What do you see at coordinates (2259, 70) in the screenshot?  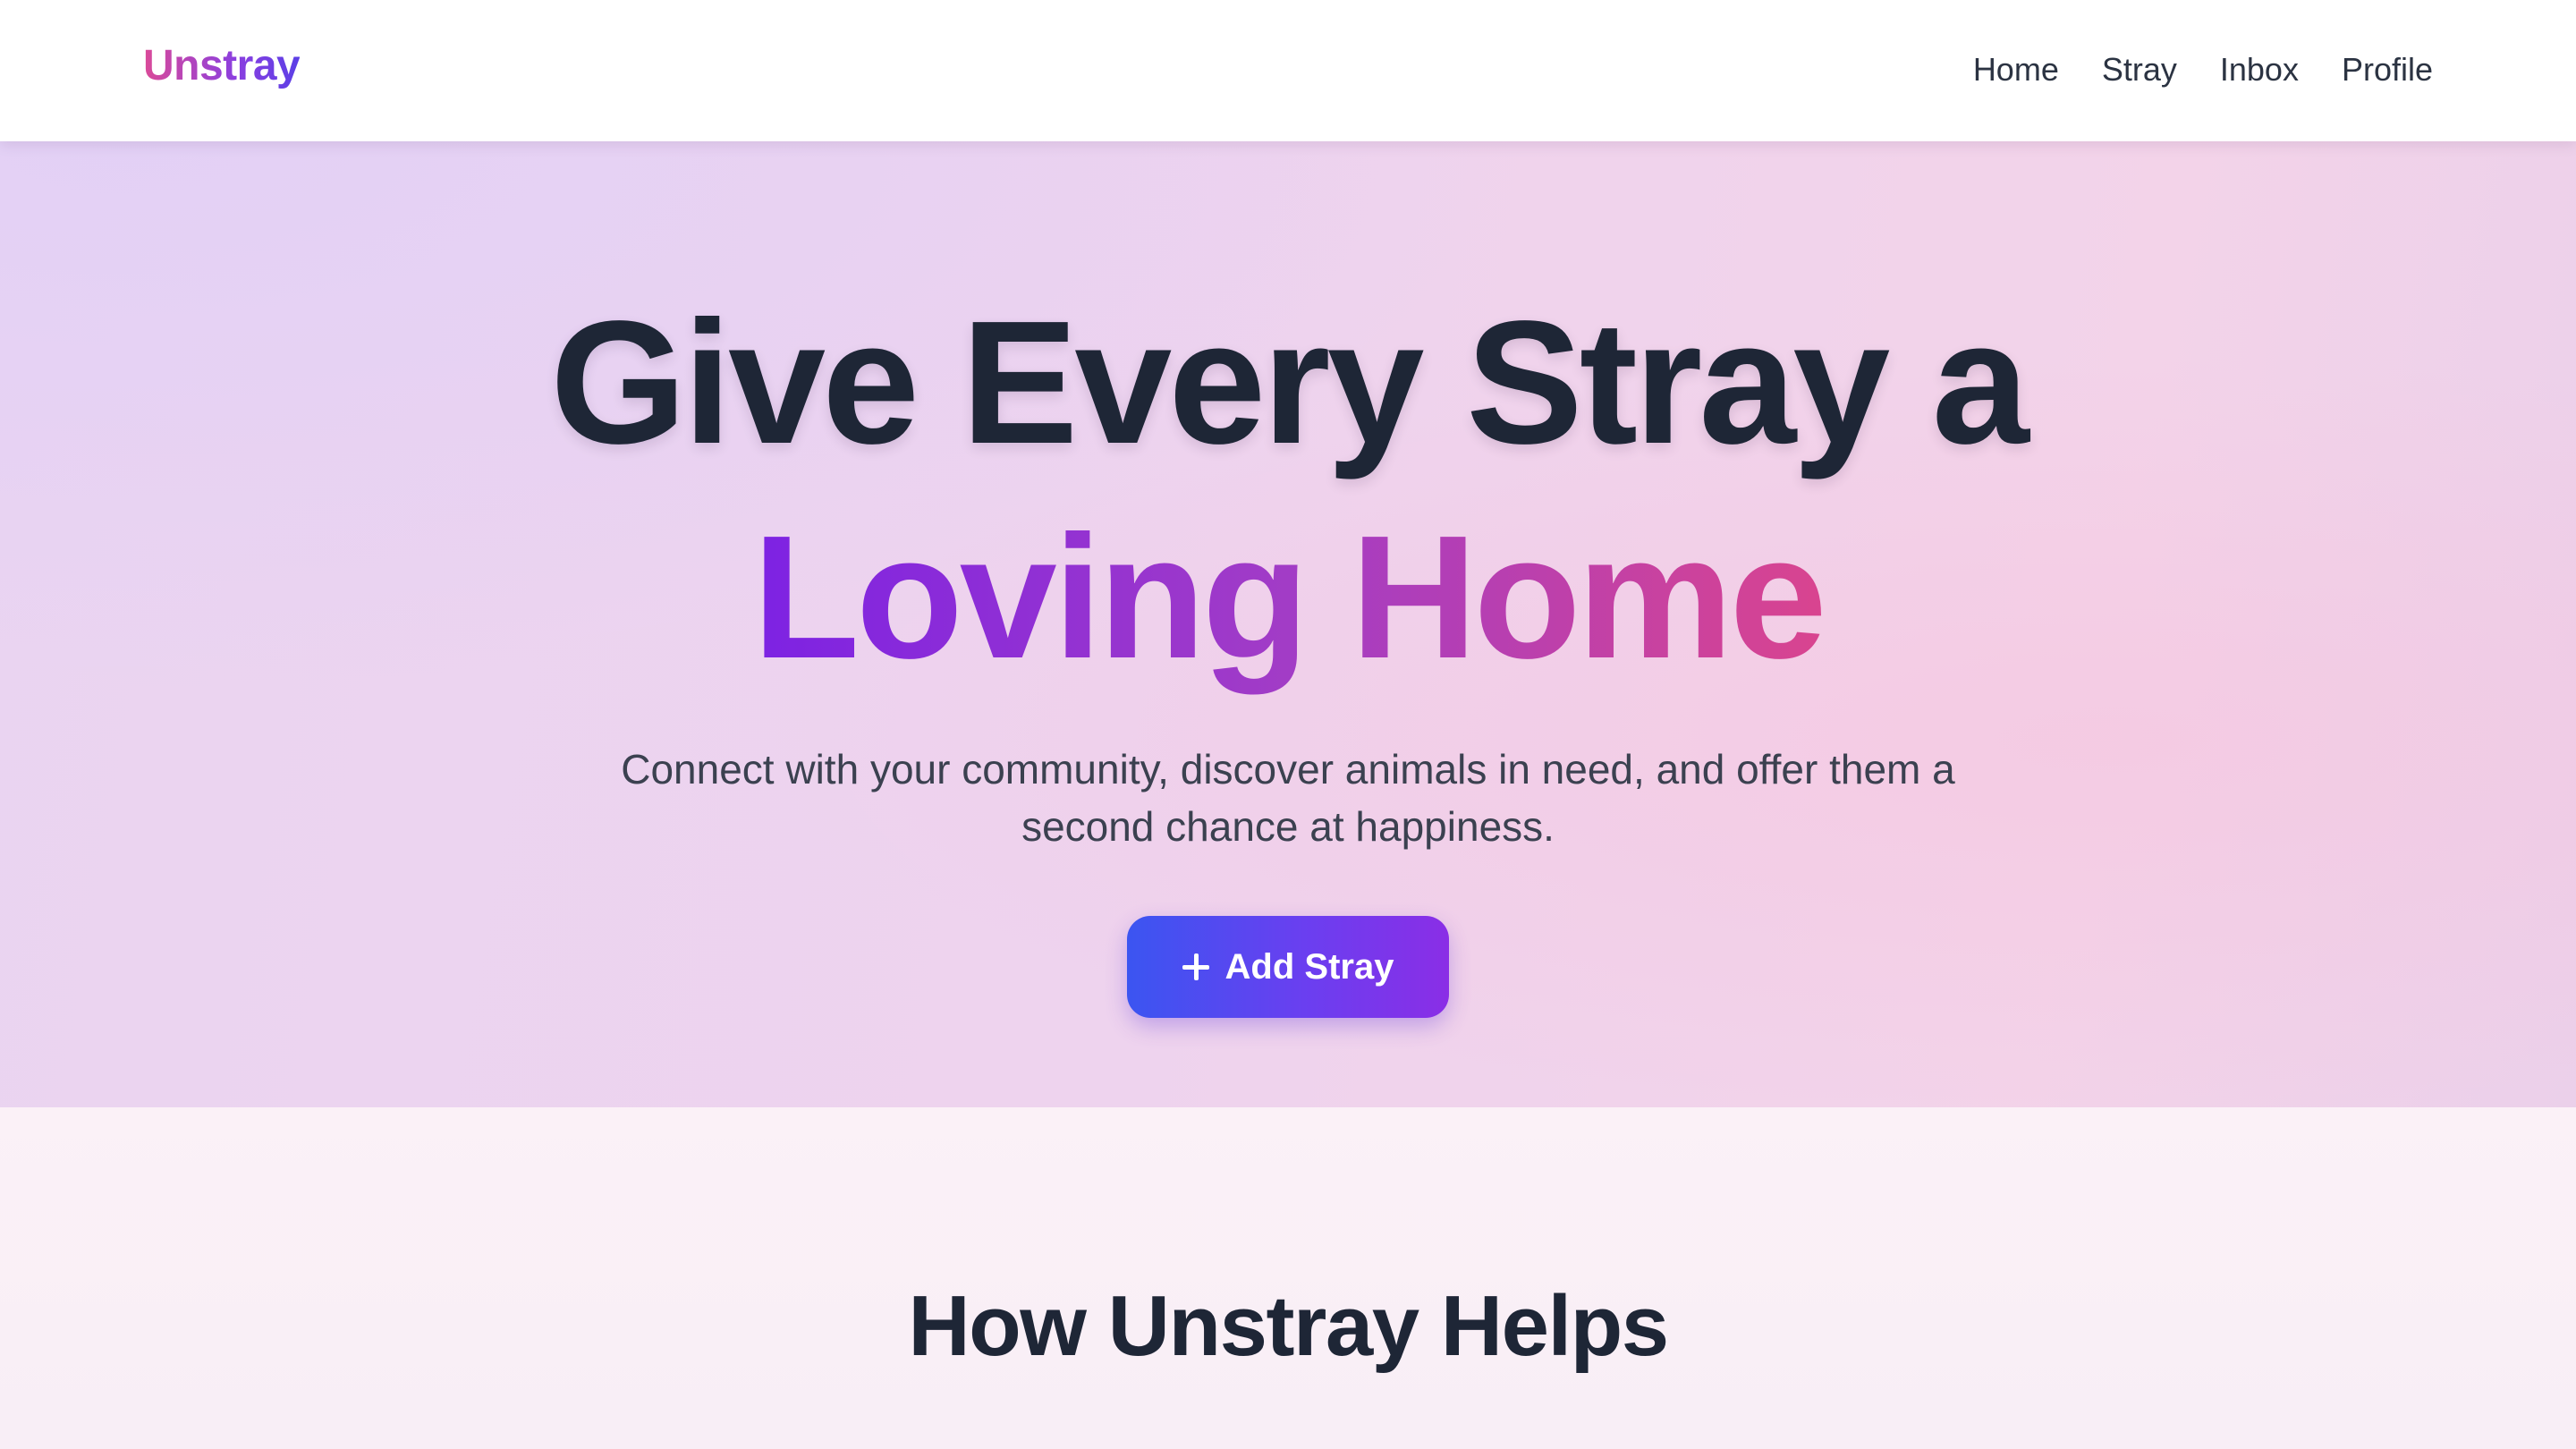 I see `nav-link-inbox: Inbox` at bounding box center [2259, 70].